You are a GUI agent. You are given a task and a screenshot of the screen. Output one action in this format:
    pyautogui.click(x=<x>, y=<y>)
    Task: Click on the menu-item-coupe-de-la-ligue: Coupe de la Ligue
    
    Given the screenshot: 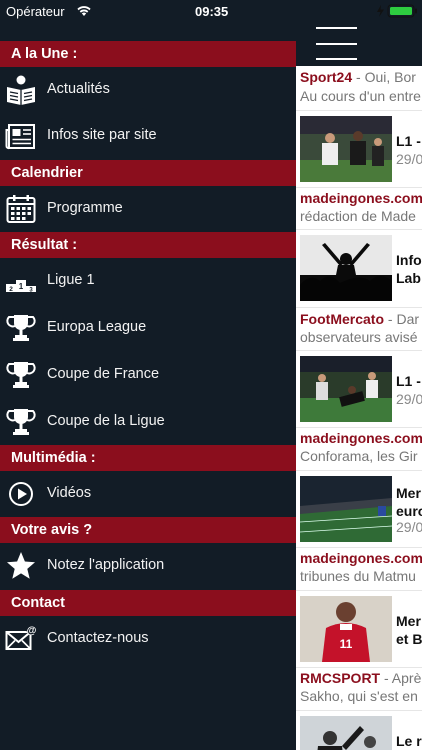 What is the action you would take?
    pyautogui.click(x=148, y=422)
    